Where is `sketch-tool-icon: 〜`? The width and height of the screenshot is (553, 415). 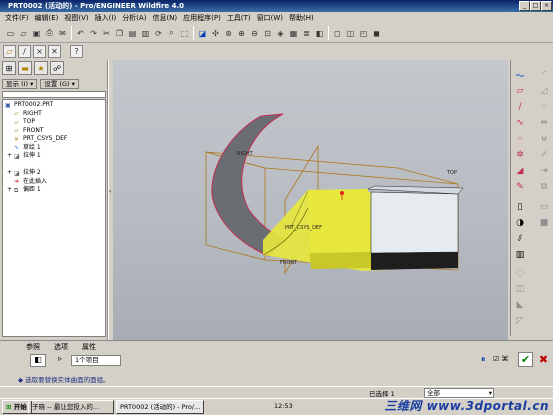 sketch-tool-icon: 〜 is located at coordinates (520, 75).